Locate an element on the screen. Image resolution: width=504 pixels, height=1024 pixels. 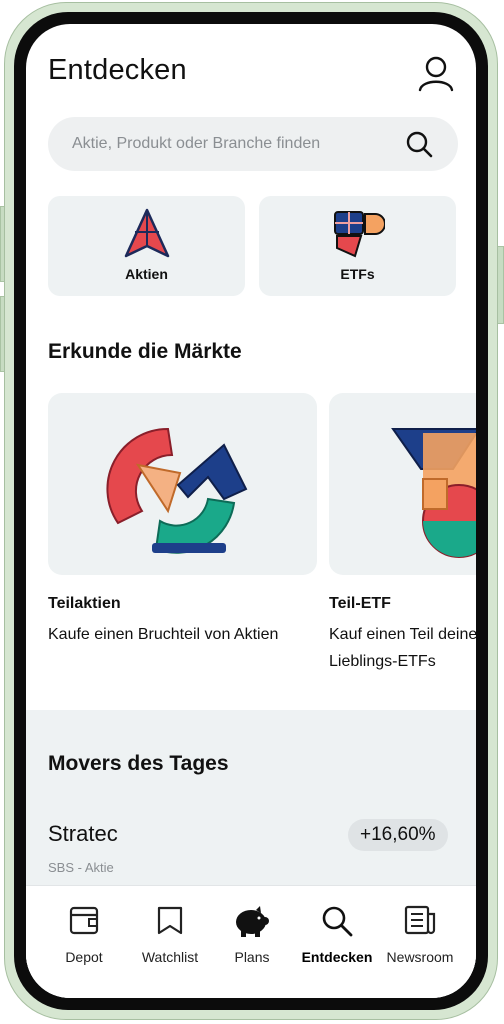
market-card-teil-etf is located at coordinates (402, 484).